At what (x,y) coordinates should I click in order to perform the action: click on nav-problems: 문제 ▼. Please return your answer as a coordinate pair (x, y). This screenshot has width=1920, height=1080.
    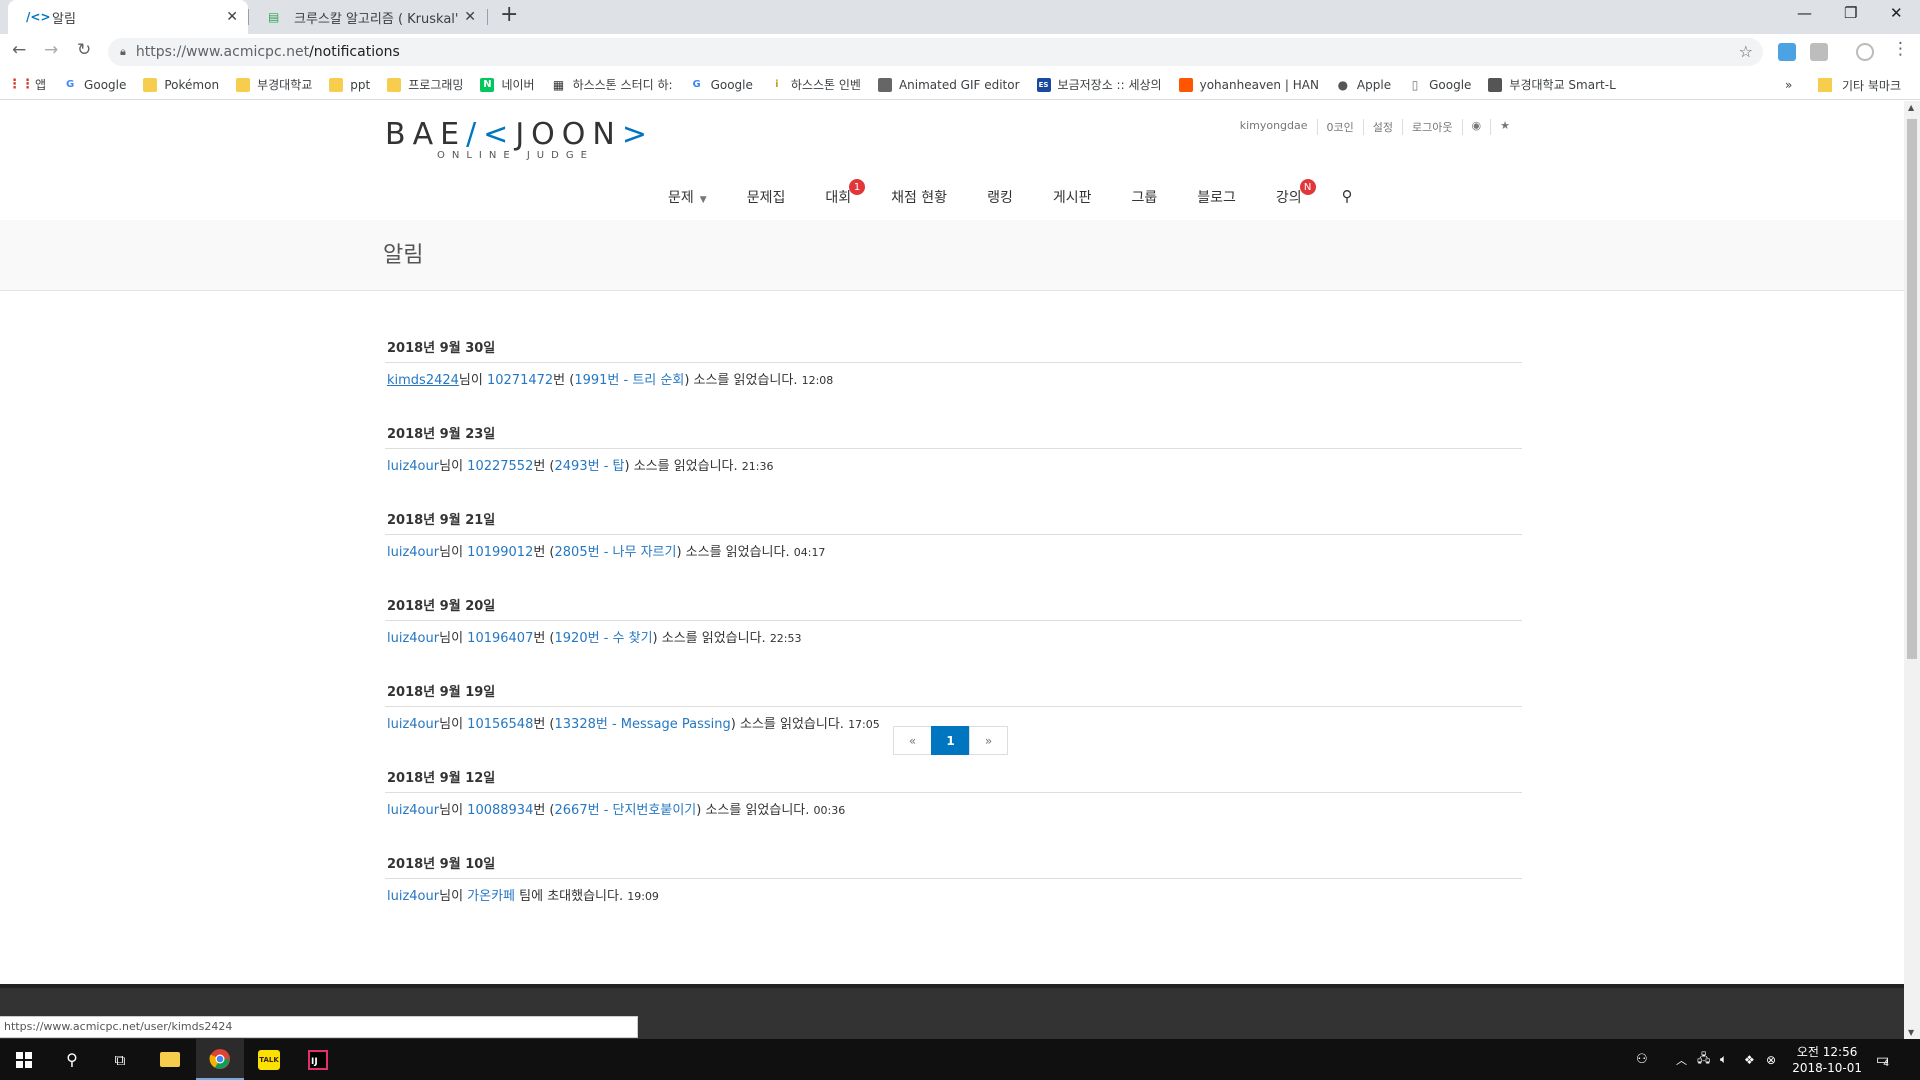
    Looking at the image, I should click on (687, 197).